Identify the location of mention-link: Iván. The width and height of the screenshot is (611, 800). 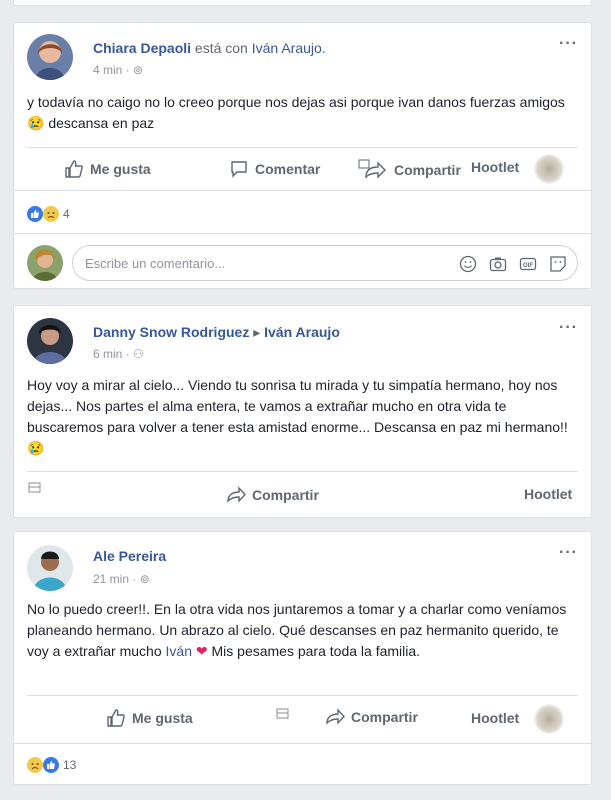
(179, 651).